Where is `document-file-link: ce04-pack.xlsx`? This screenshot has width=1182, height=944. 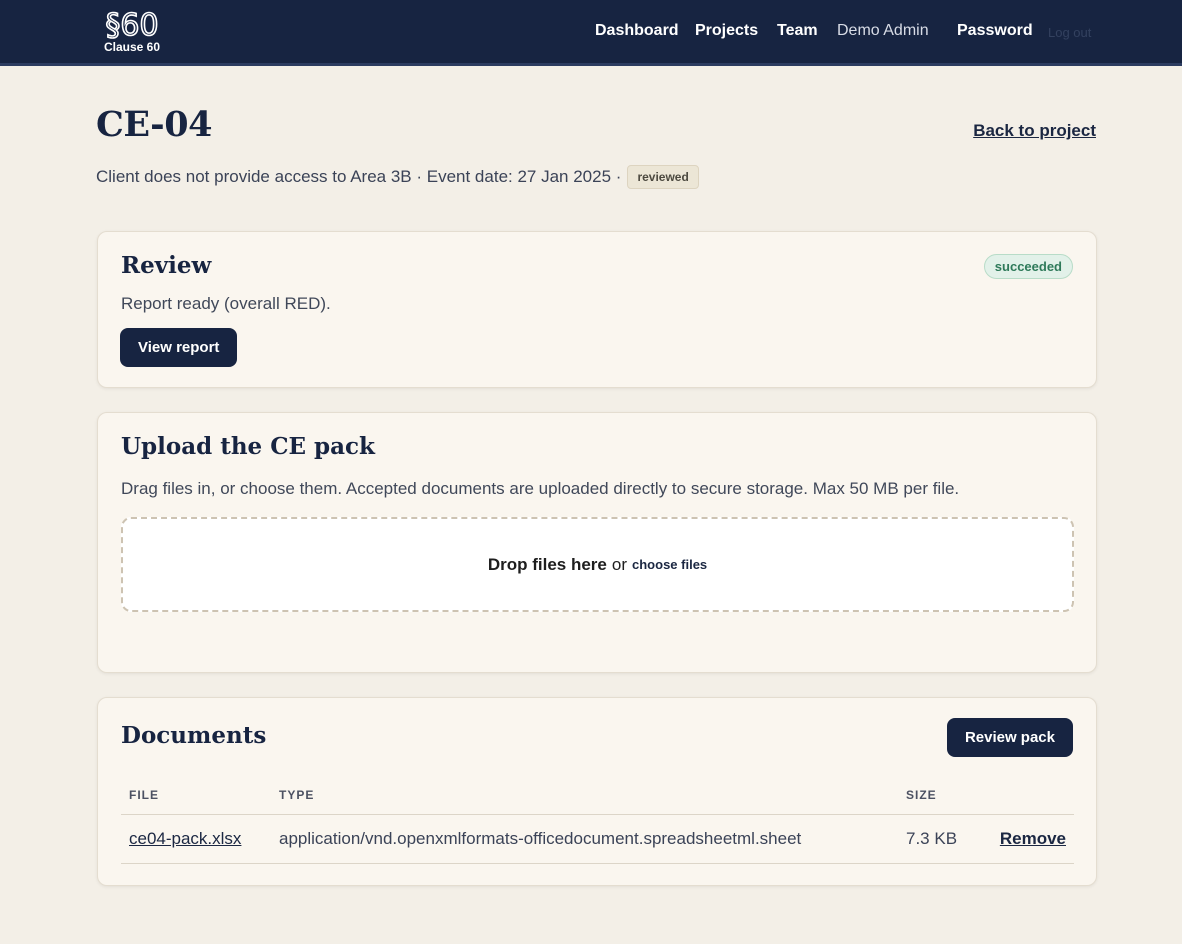 document-file-link: ce04-pack.xlsx is located at coordinates (185, 838).